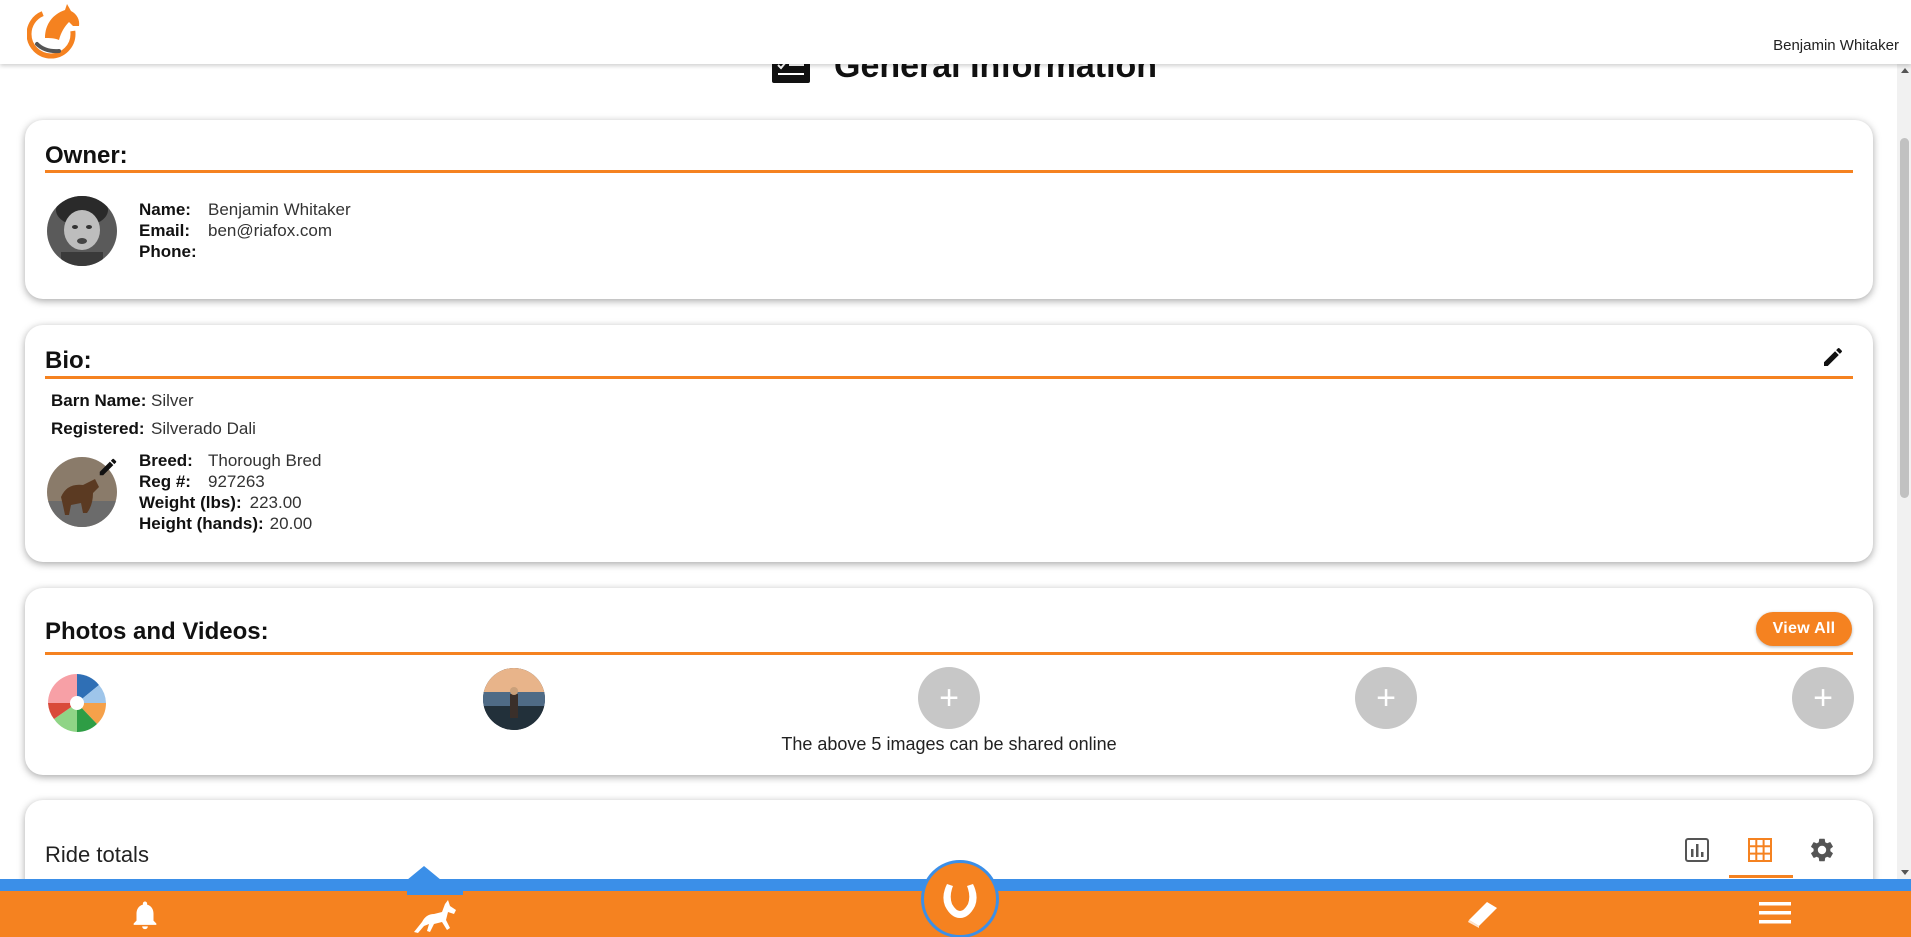  Describe the element at coordinates (1904, 318) in the screenshot. I see `scrollbar-thumb` at that location.